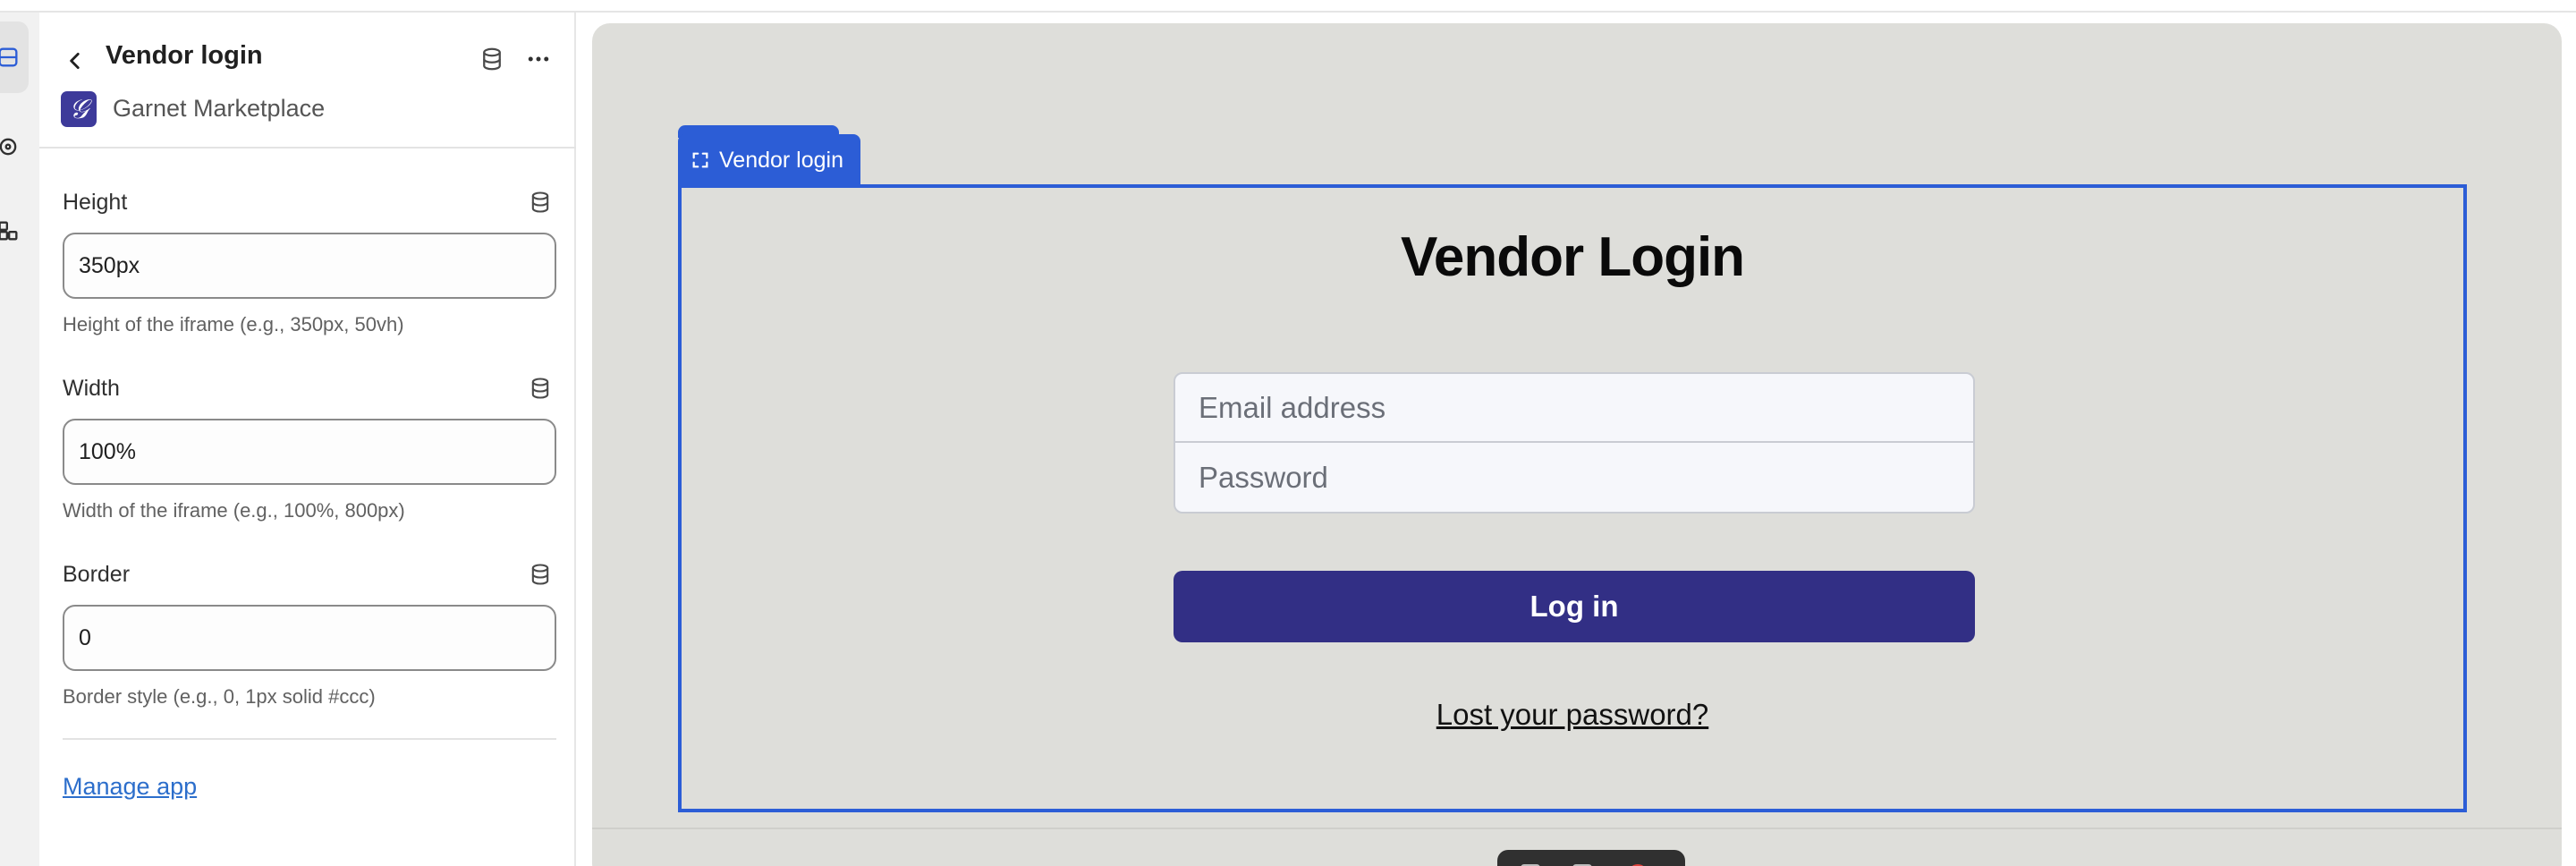 The width and height of the screenshot is (2576, 866). What do you see at coordinates (219, 696) in the screenshot?
I see `border-help-text: Border style (e.g., 0, 1px solid #ccc)` at bounding box center [219, 696].